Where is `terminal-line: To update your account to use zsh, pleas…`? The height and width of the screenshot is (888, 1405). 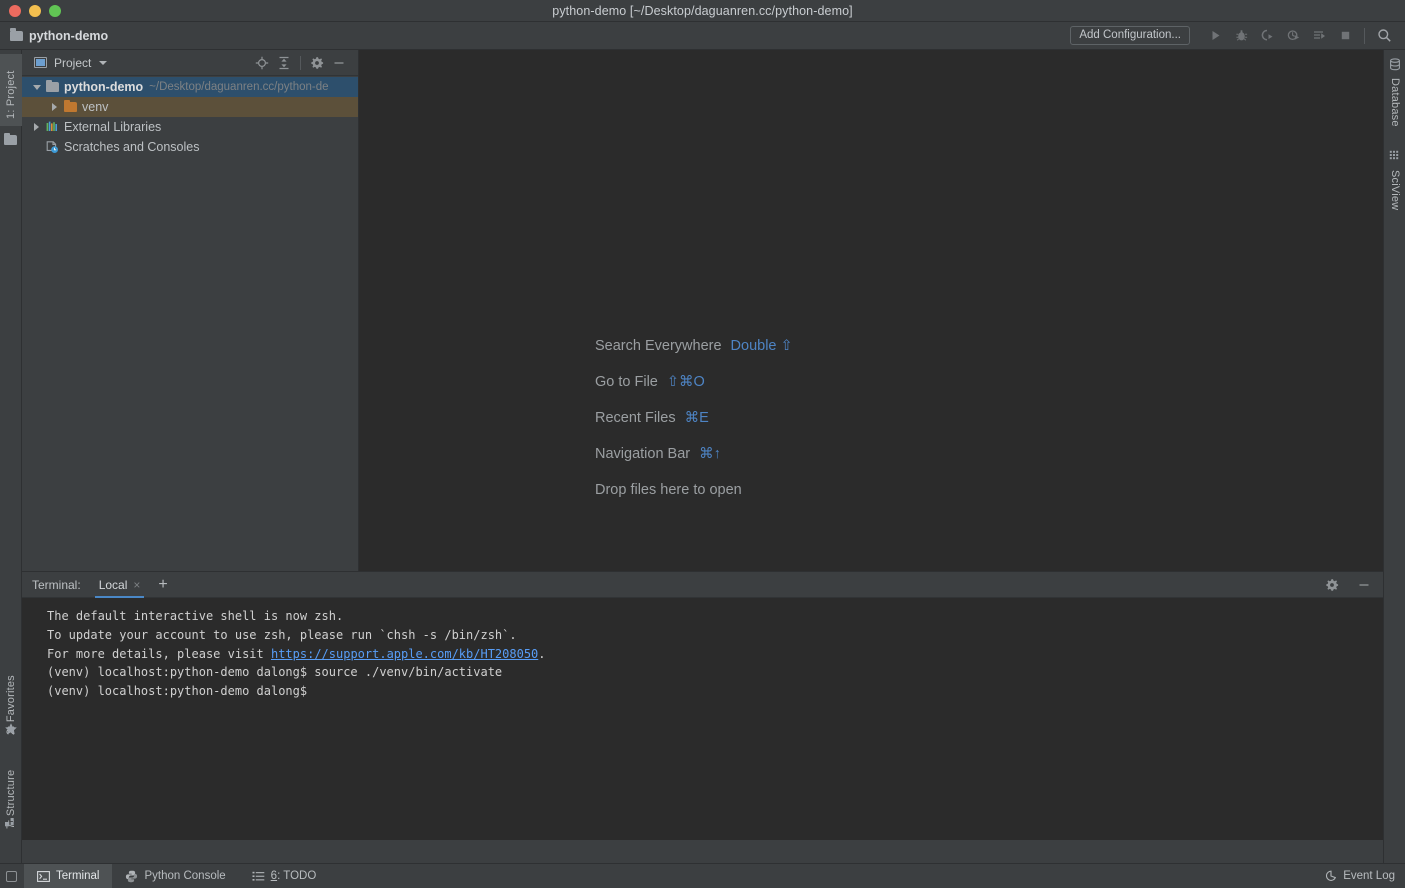
terminal-line: To update your account to use zsh, pleas… is located at coordinates (282, 634).